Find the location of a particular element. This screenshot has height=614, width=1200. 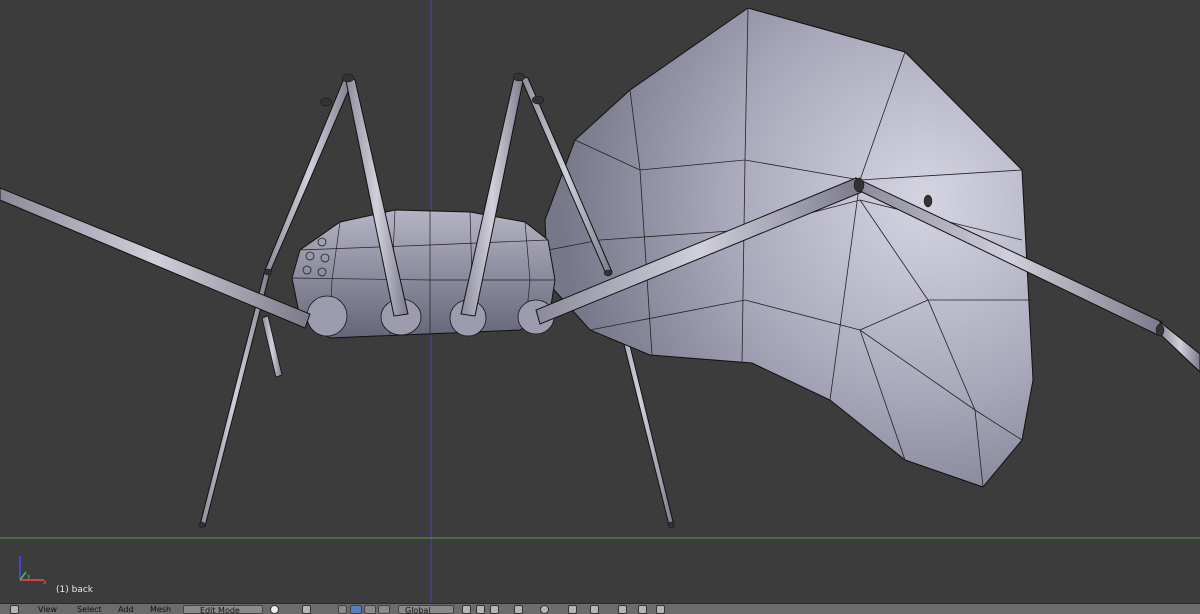

object-label: (1) back is located at coordinates (74, 590).